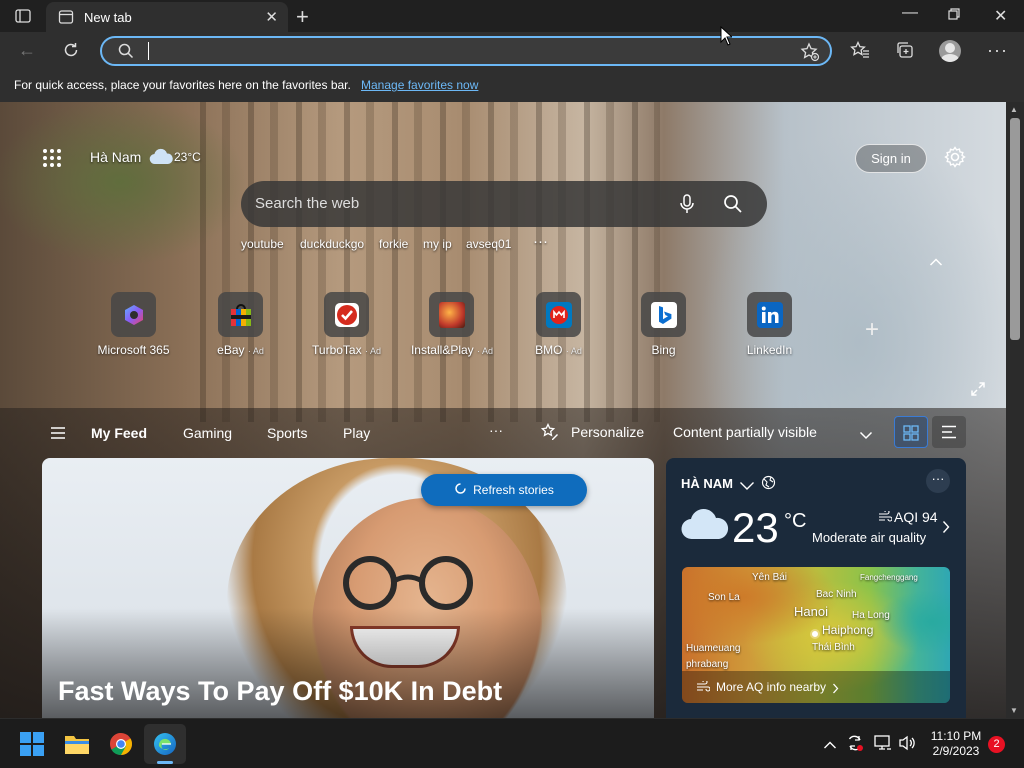 The image size is (1024, 768). Describe the element at coordinates (1000, 16) in the screenshot. I see `close-window-button: ✕` at that location.